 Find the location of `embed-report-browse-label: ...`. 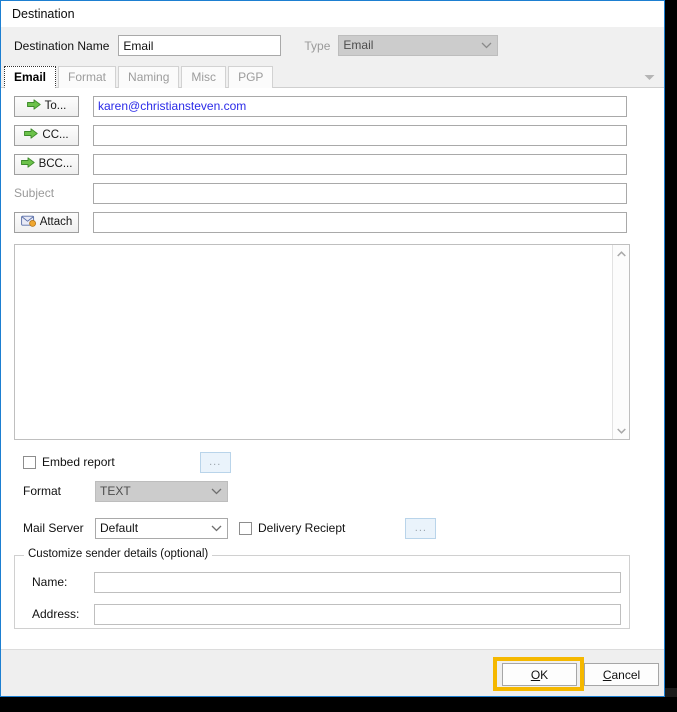

embed-report-browse-label: ... is located at coordinates (215, 462).